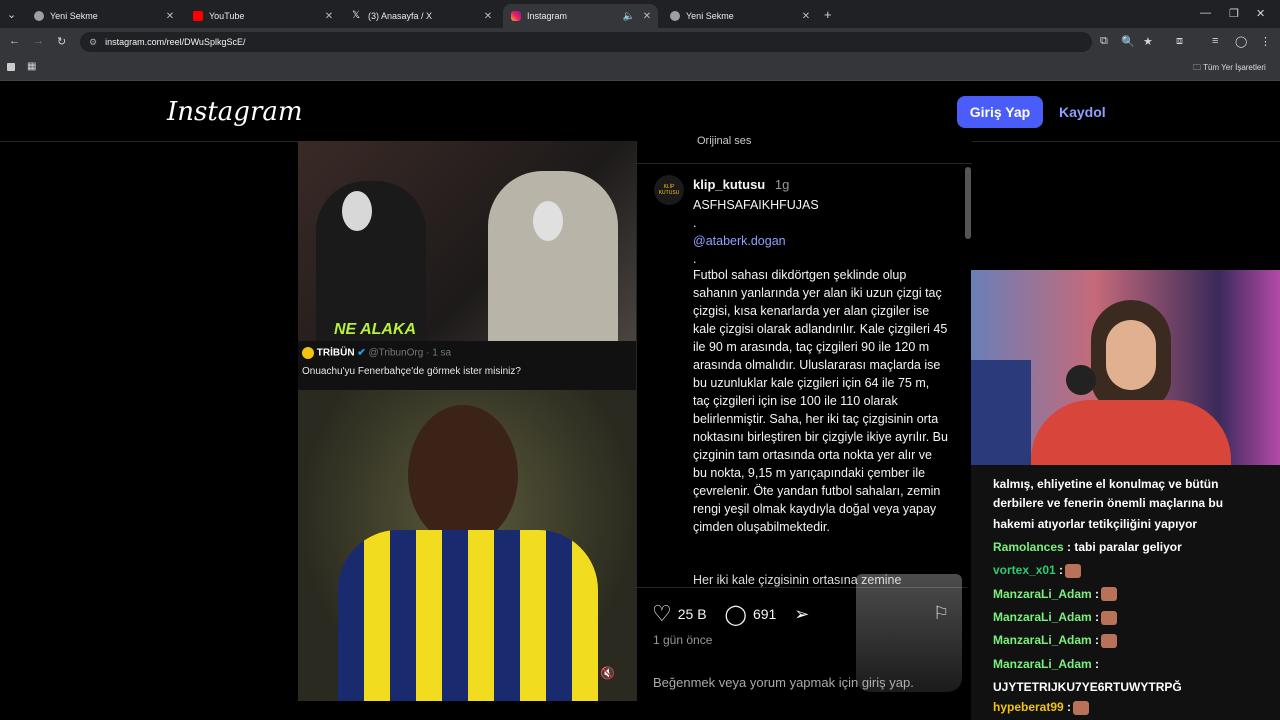 This screenshot has height=720, width=1280. What do you see at coordinates (235, 112) in the screenshot?
I see `instagram-logo: Instagram` at bounding box center [235, 112].